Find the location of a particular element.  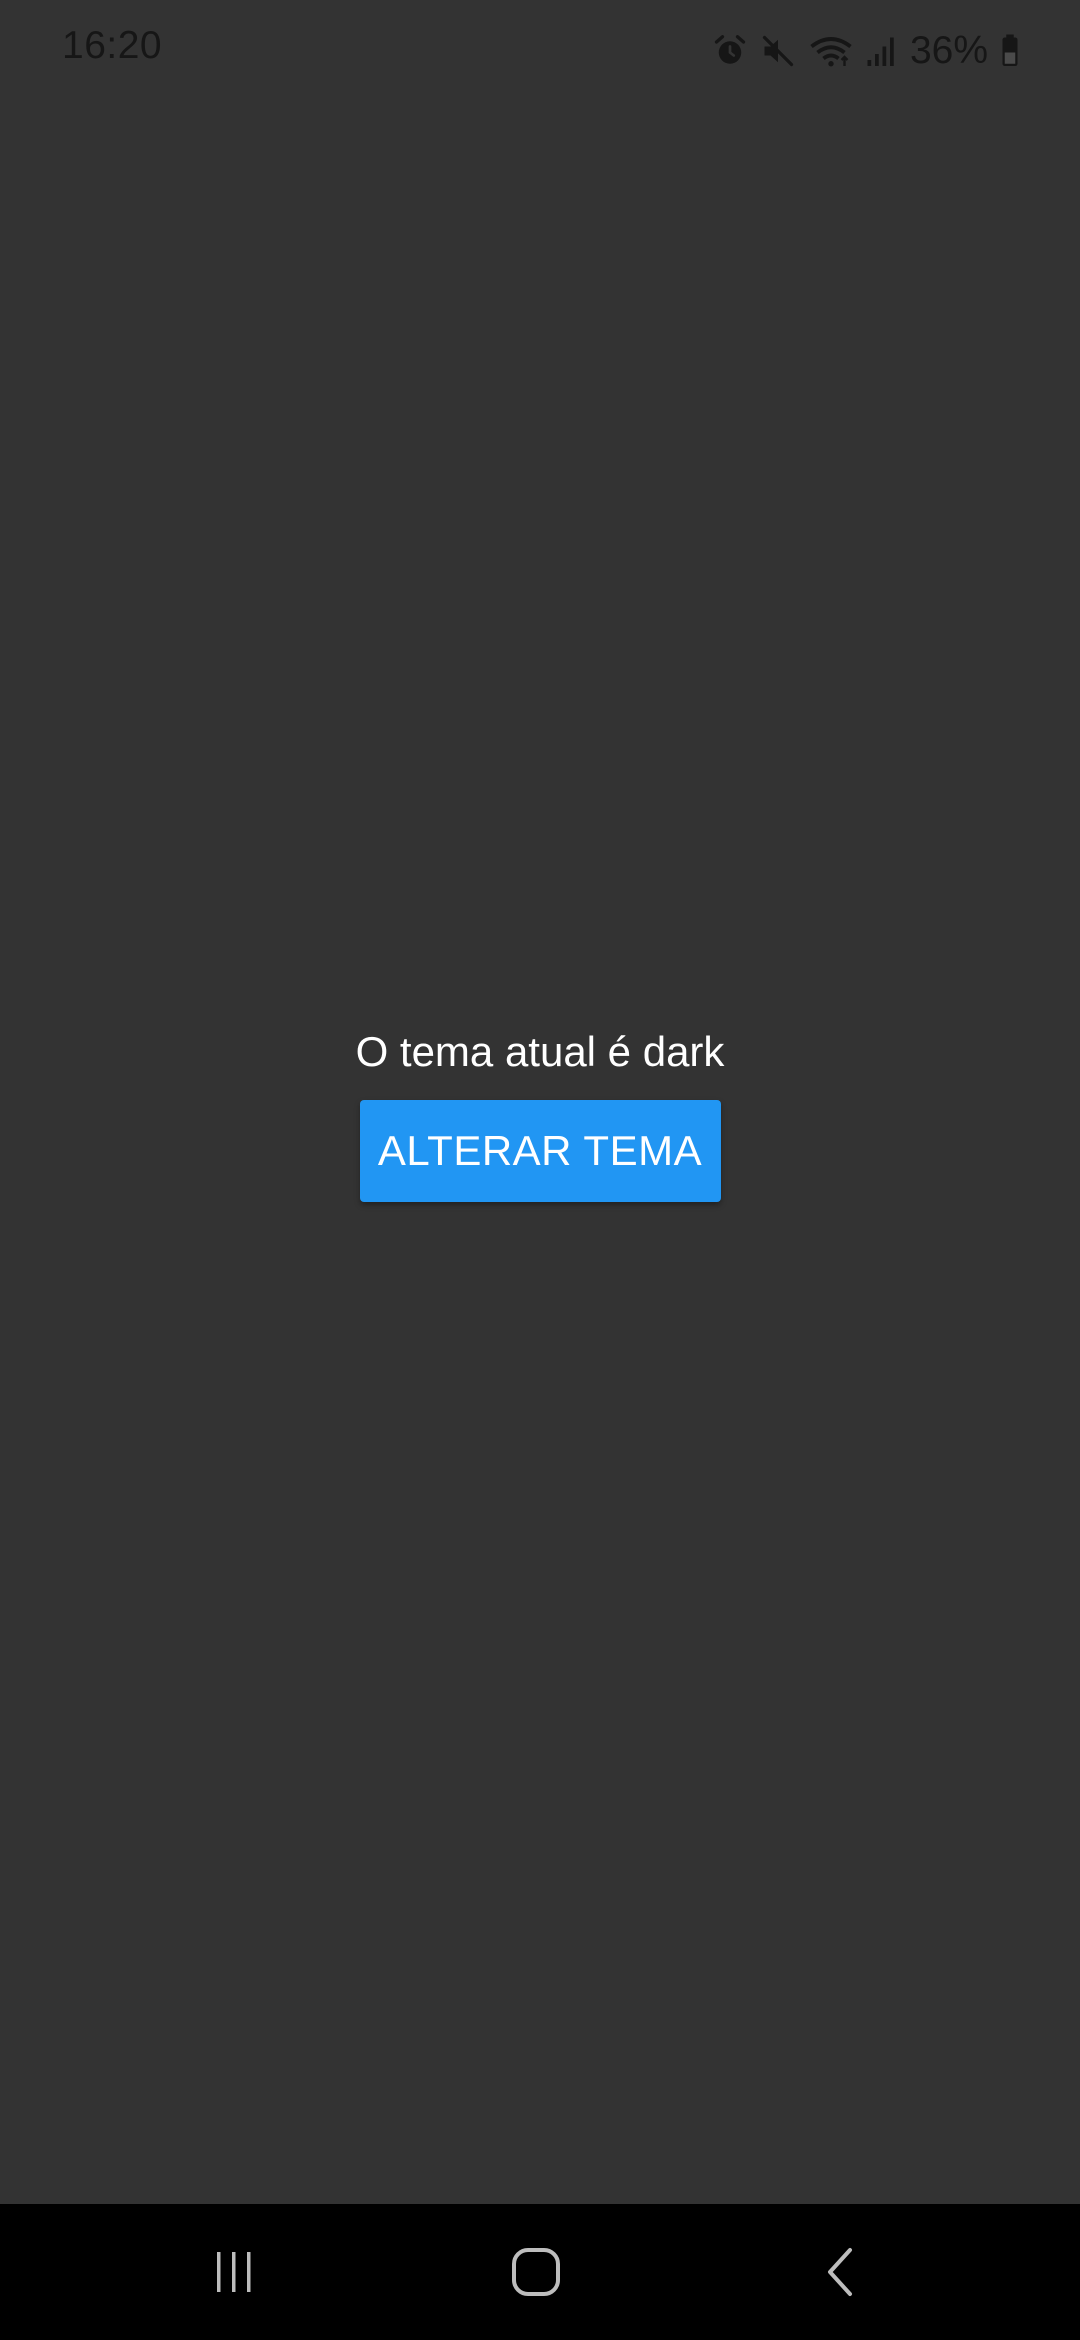

back-icon is located at coordinates (840, 2272).